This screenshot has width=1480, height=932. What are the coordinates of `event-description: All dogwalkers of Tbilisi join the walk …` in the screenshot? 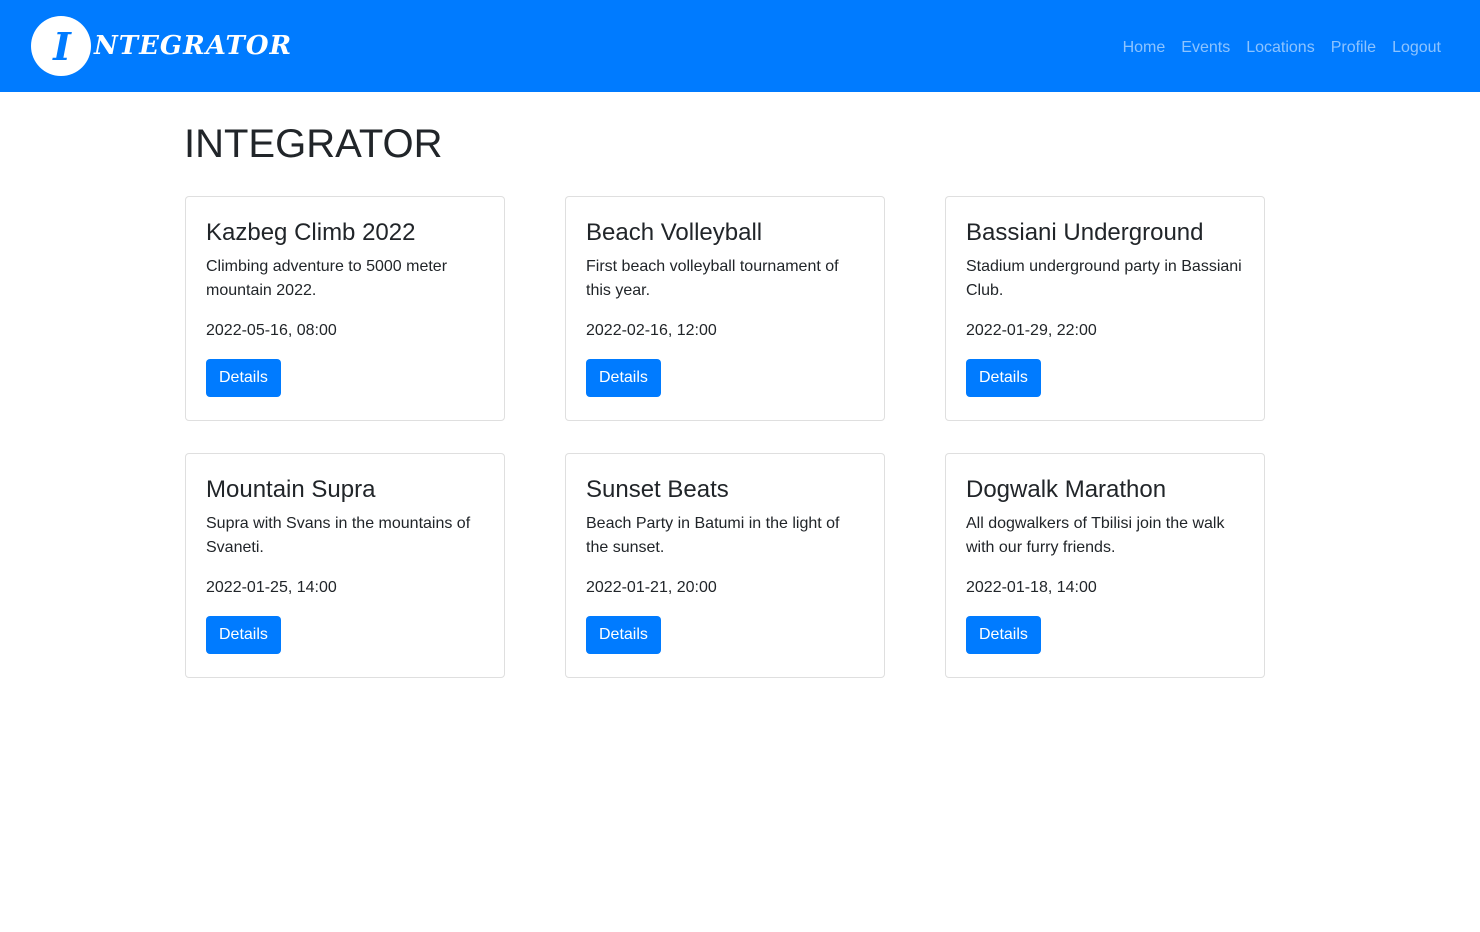 It's located at (1095, 535).